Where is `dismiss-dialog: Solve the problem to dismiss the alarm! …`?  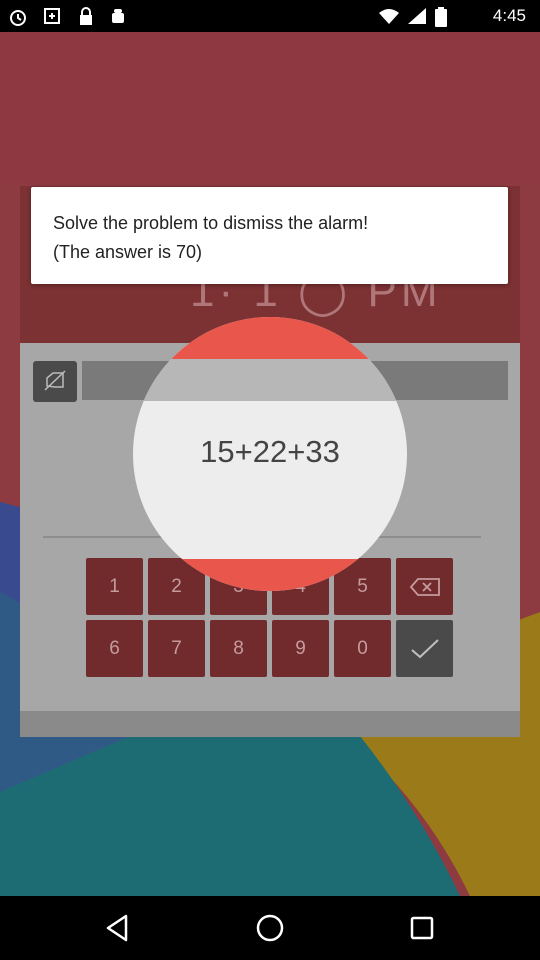 dismiss-dialog: Solve the problem to dismiss the alarm! … is located at coordinates (269, 235).